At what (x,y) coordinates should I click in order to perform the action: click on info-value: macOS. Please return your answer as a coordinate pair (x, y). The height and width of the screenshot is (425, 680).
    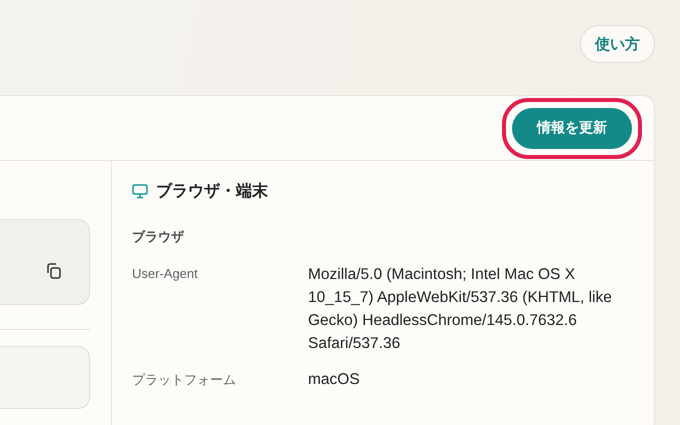
    Looking at the image, I should click on (334, 380).